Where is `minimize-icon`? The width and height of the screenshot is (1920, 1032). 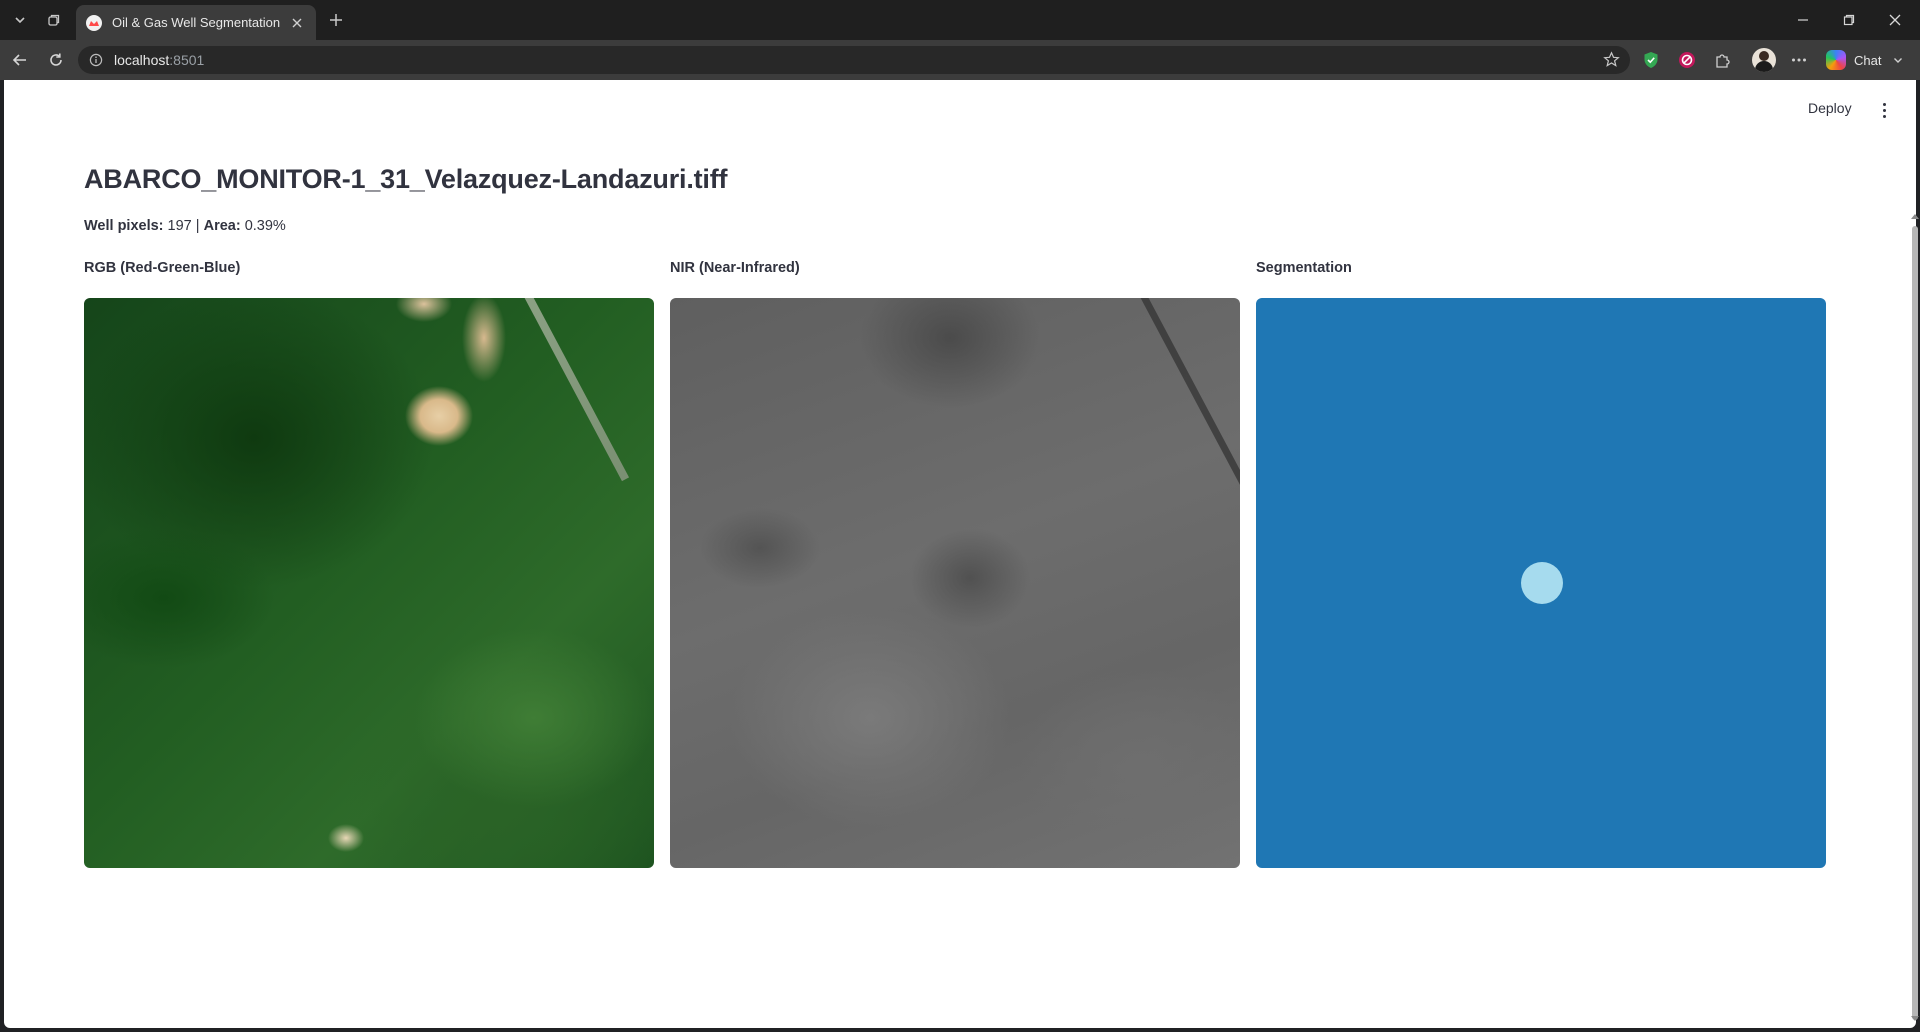 minimize-icon is located at coordinates (1803, 20).